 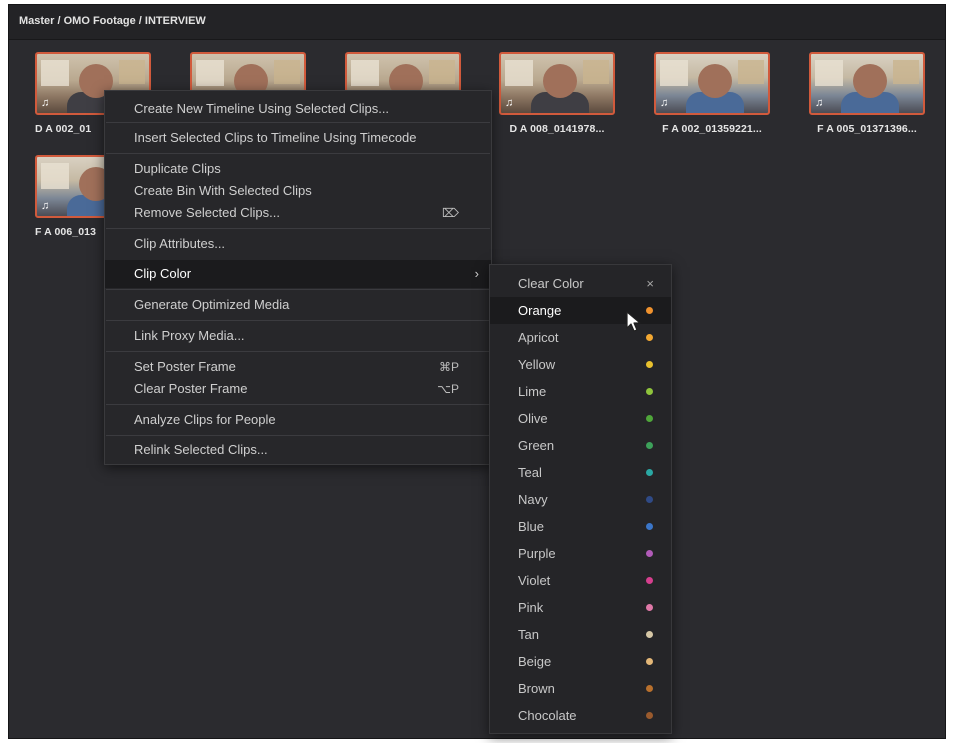 What do you see at coordinates (580, 472) in the screenshot?
I see `menu-item-color-teal: Teal` at bounding box center [580, 472].